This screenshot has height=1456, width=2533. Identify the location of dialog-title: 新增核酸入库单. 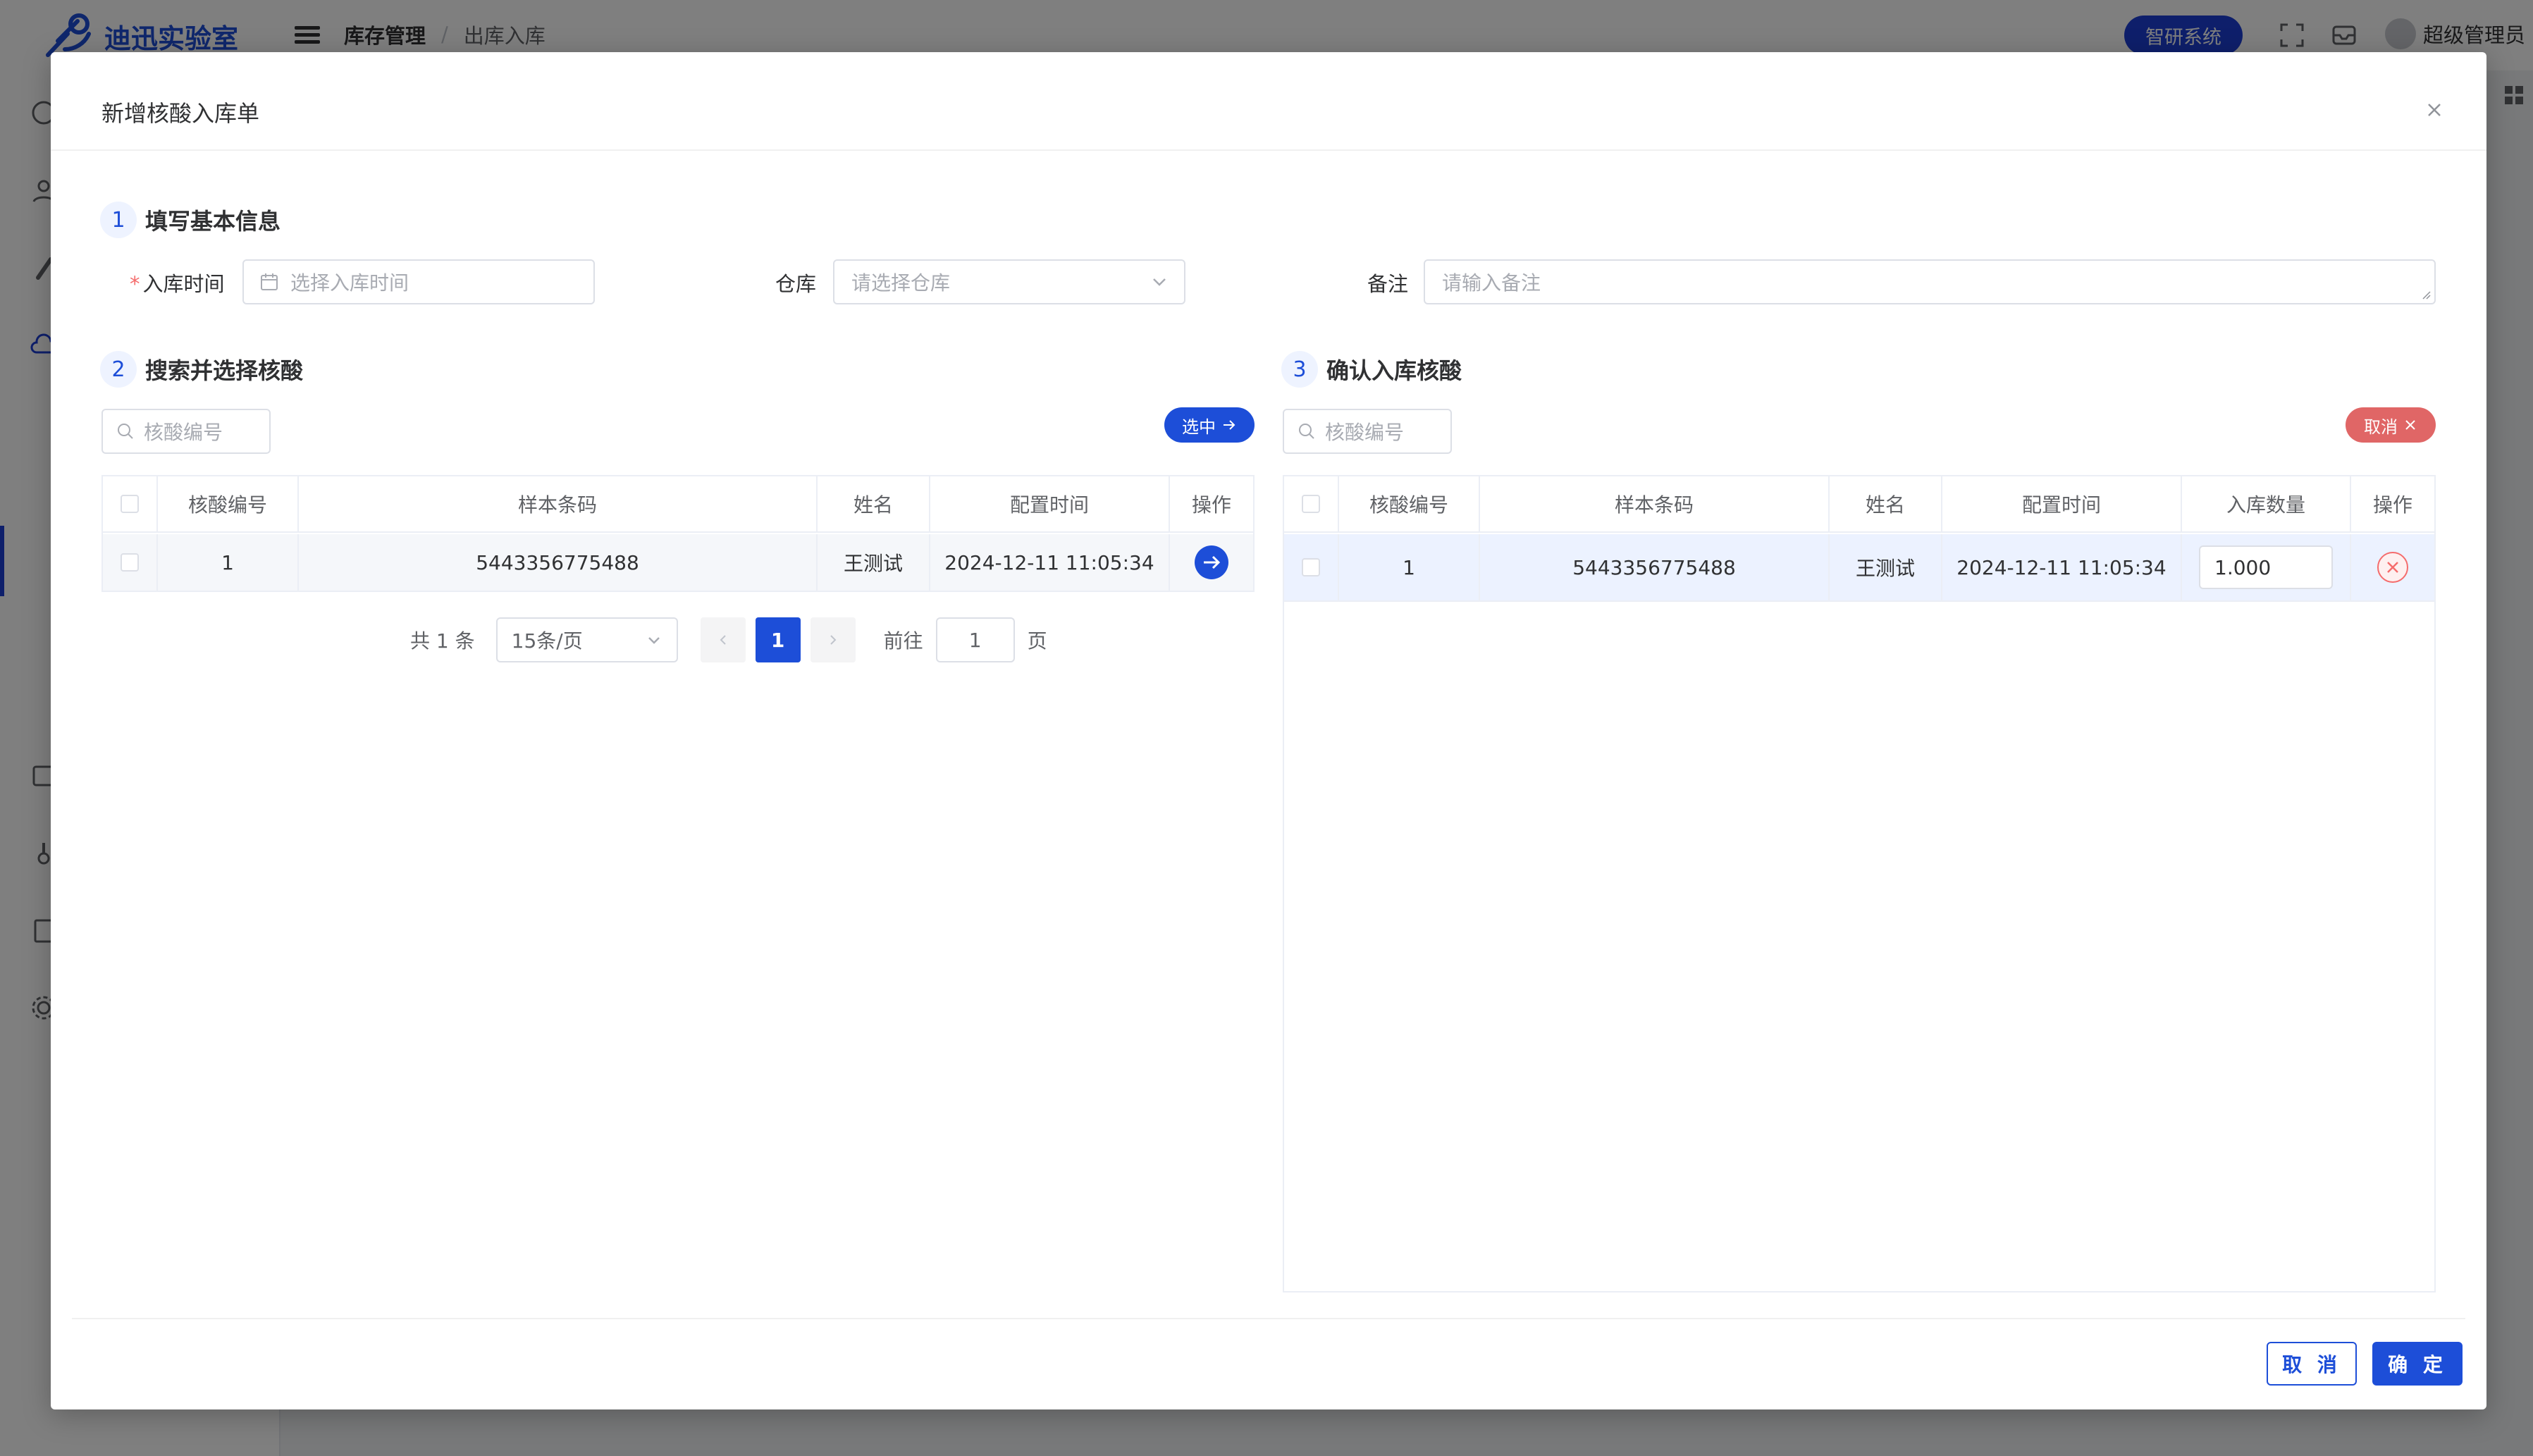
(180, 114).